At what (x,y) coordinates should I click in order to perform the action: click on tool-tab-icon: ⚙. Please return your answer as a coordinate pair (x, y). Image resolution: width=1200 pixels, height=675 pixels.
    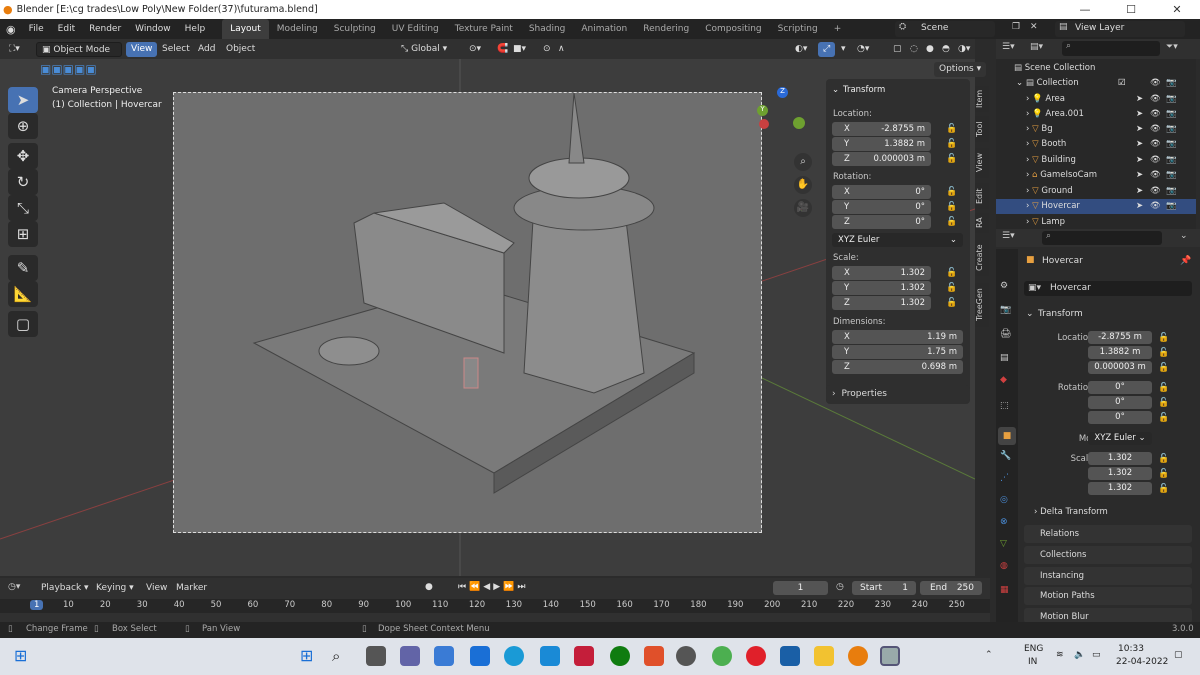
    Looking at the image, I should click on (1004, 286).